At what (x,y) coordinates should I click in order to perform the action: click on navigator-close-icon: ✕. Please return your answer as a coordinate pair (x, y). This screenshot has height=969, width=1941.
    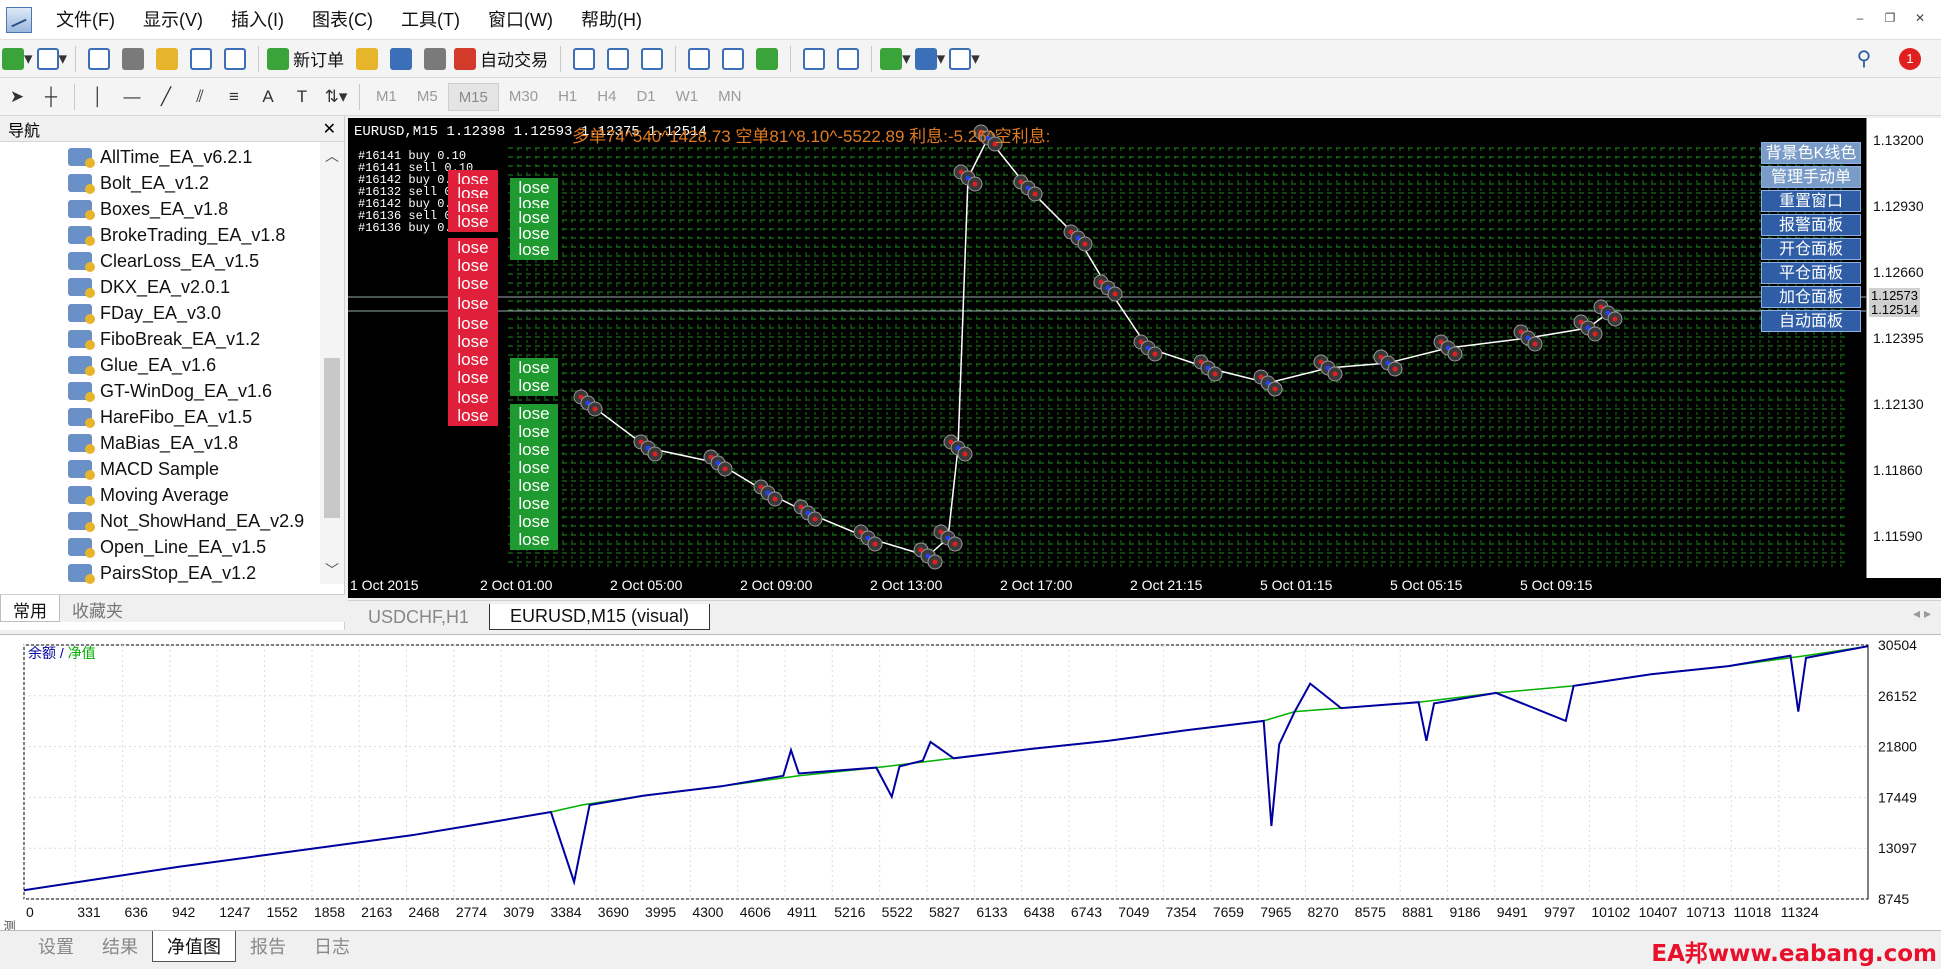
    Looking at the image, I should click on (329, 129).